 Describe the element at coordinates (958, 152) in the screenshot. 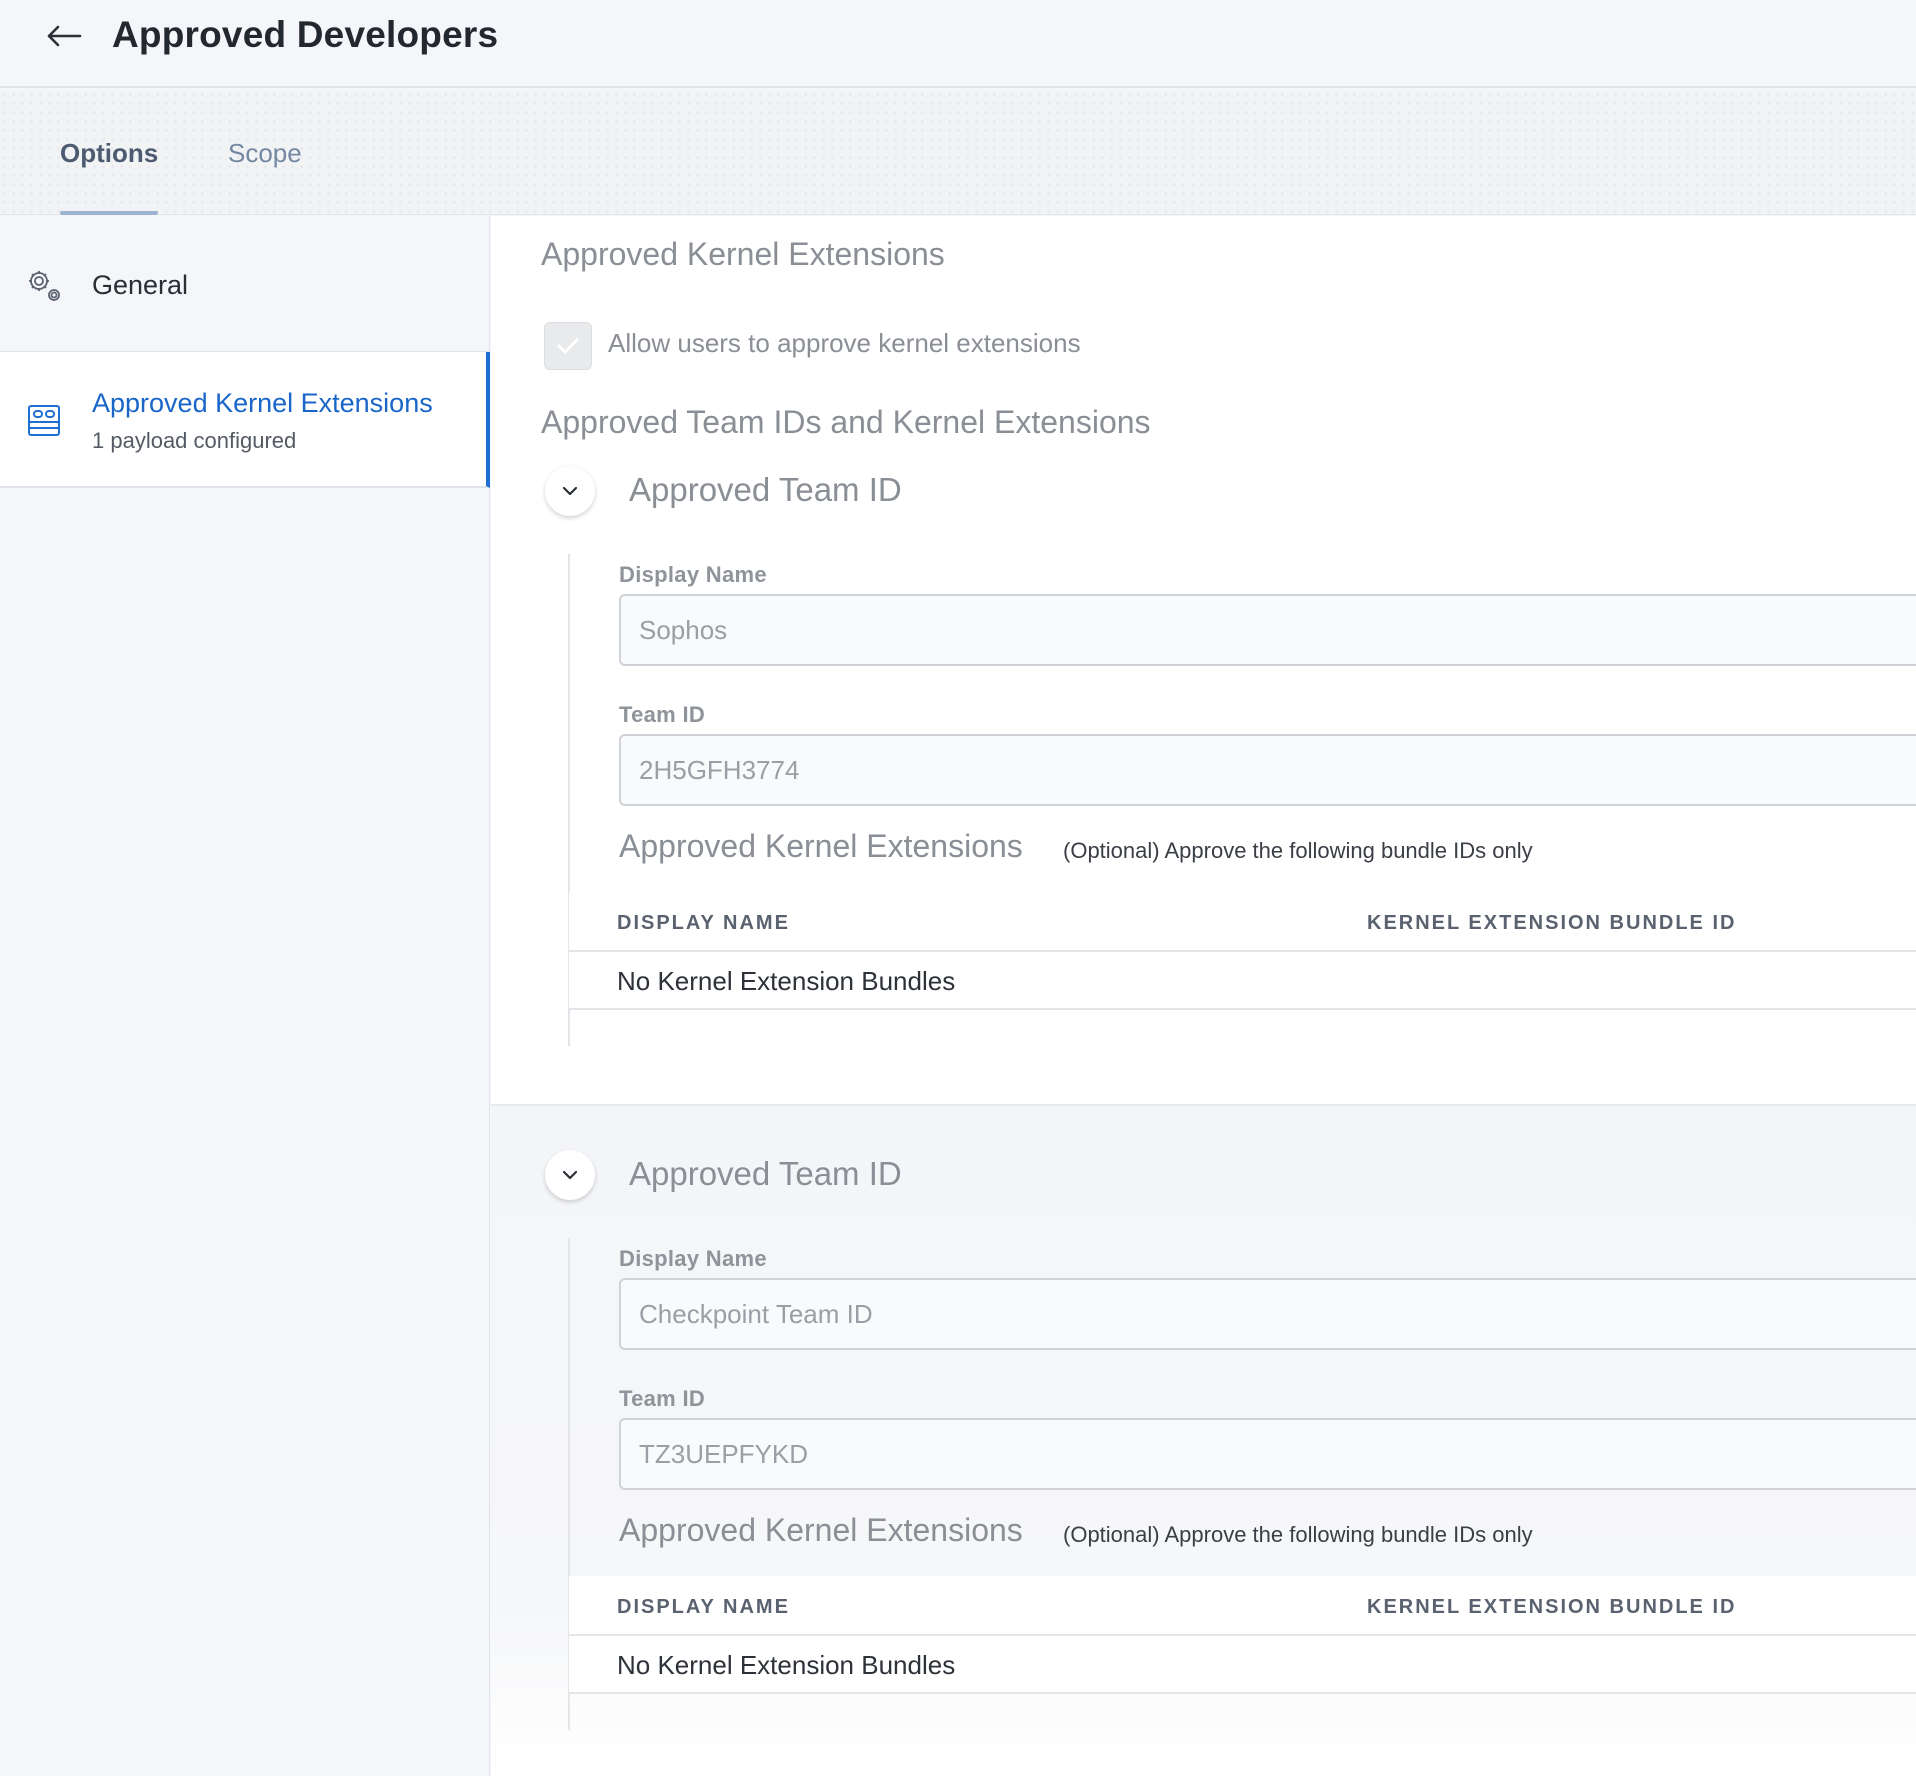

I see `tab-bar: Options Scope` at that location.